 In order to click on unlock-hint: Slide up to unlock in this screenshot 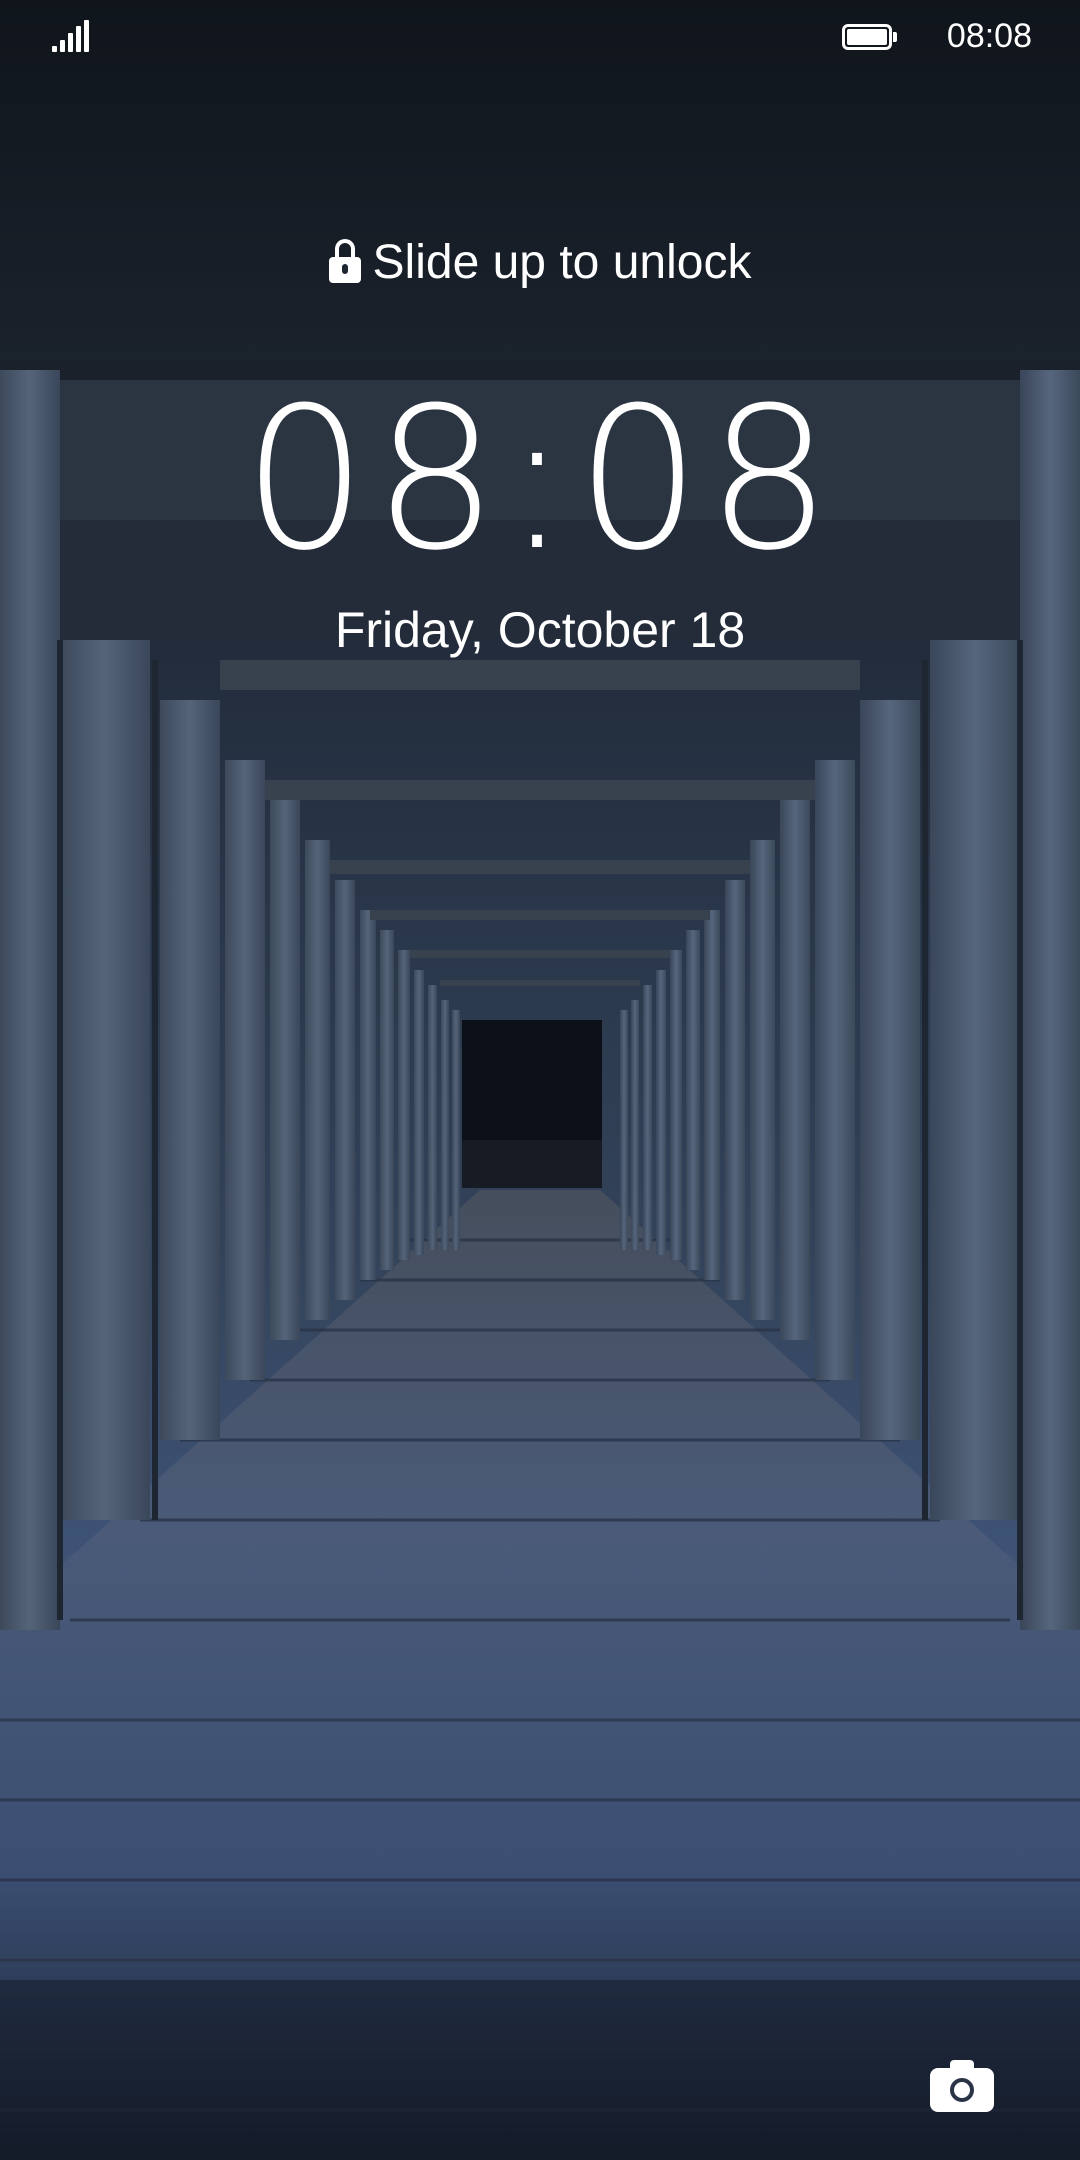, I will do `click(540, 262)`.